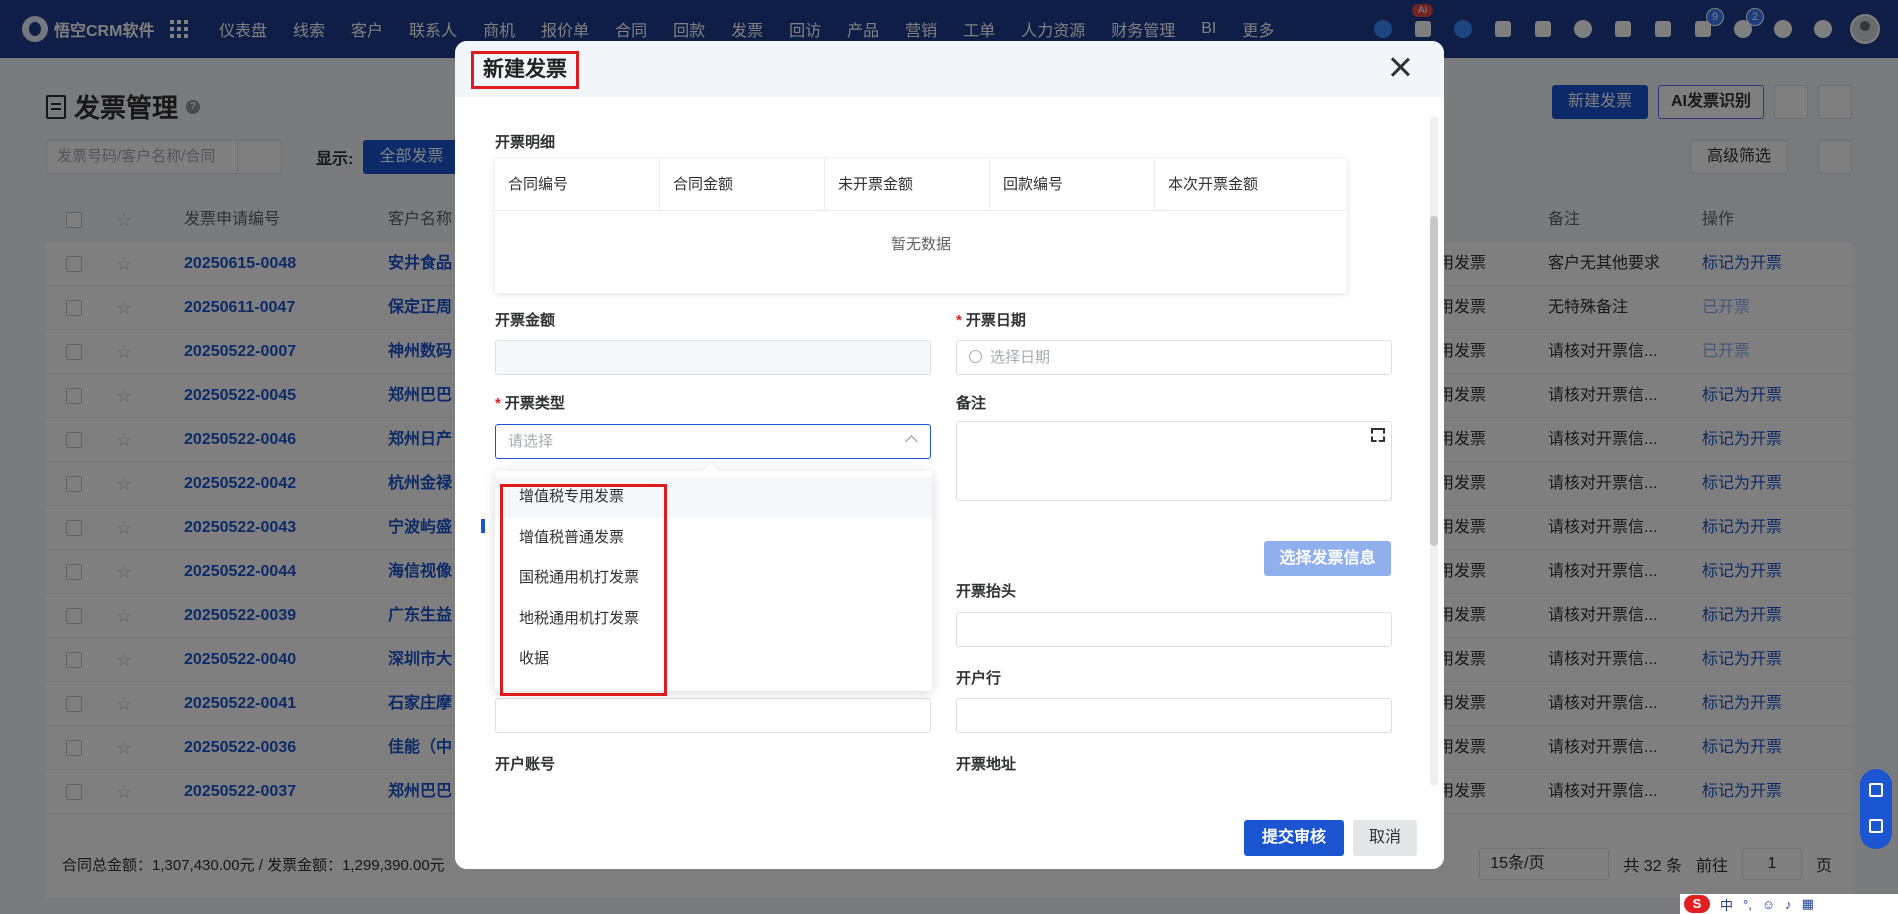  What do you see at coordinates (531, 441) in the screenshot?
I see `type-placeholder: 请选择` at bounding box center [531, 441].